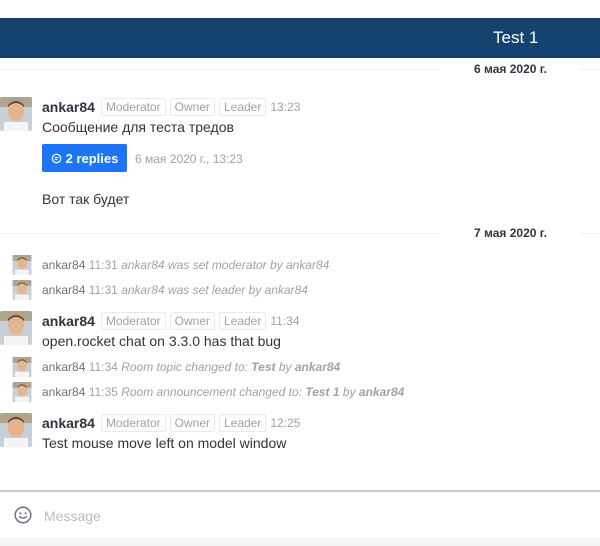  I want to click on room-header: Test 1, so click(300, 38).